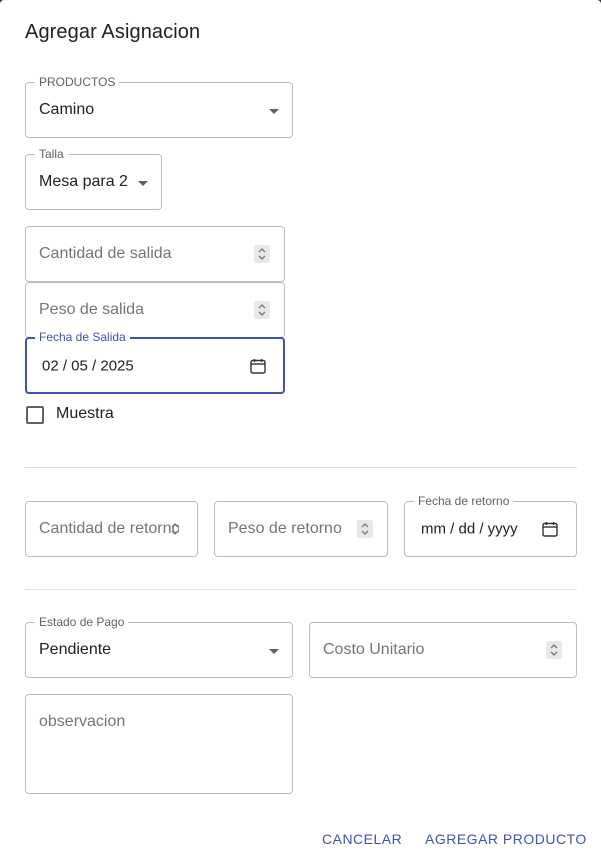  I want to click on productos-value: Camino, so click(67, 109).